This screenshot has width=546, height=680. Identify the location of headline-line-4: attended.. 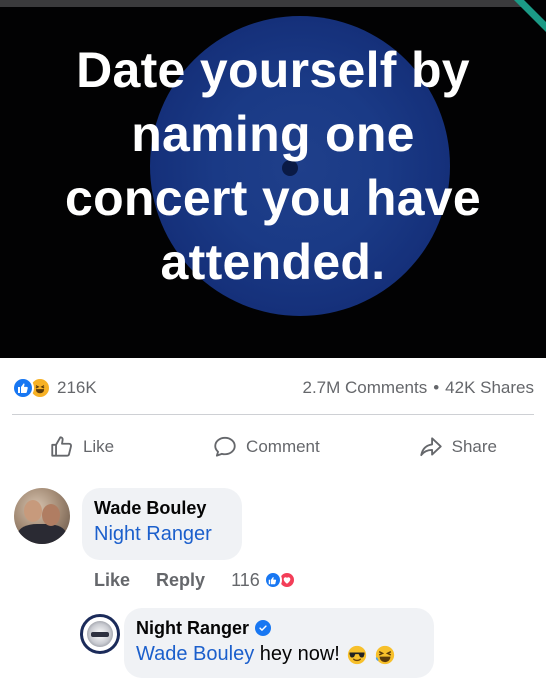
(273, 262).